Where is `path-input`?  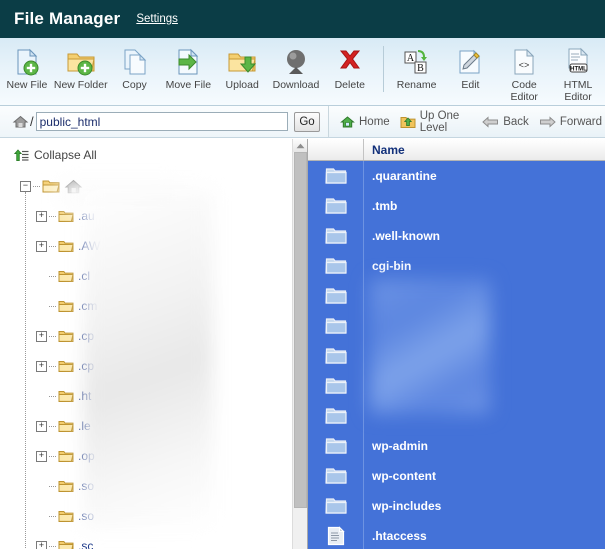
path-input is located at coordinates (161, 121).